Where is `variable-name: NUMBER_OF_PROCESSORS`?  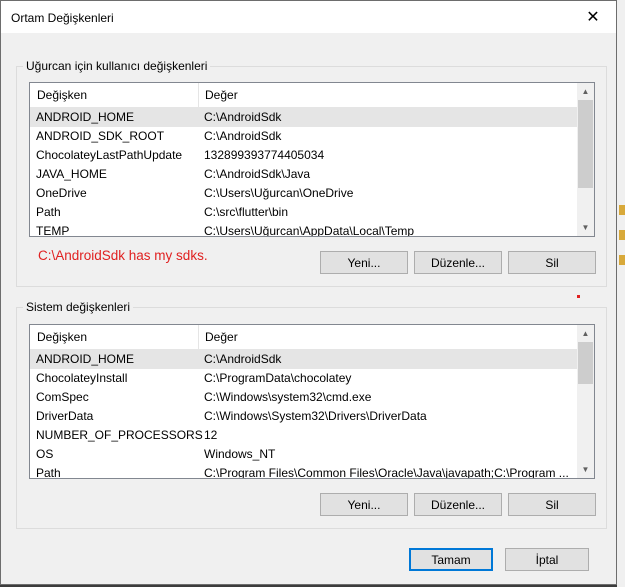 variable-name: NUMBER_OF_PROCESSORS is located at coordinates (119, 435).